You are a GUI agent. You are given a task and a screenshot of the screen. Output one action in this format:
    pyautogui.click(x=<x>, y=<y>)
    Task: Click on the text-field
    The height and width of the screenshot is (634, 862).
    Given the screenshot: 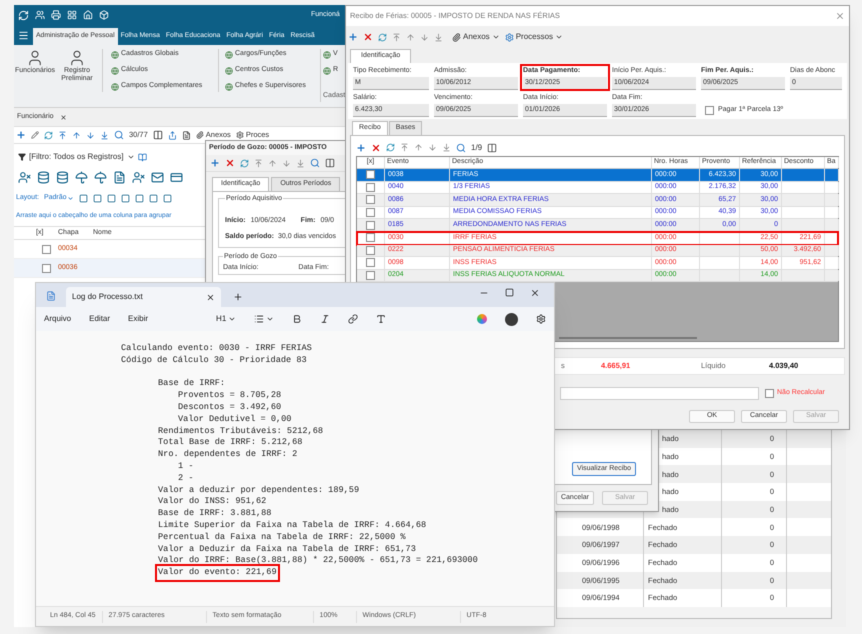 What is the action you would take?
    pyautogui.click(x=659, y=393)
    